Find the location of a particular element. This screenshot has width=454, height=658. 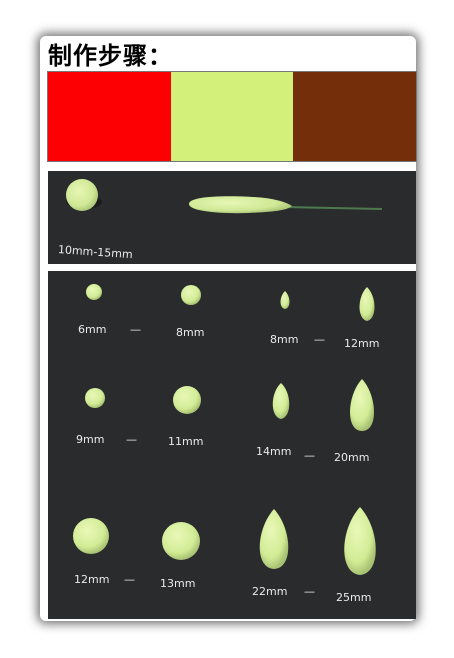

swatch-light-green is located at coordinates (232, 116).